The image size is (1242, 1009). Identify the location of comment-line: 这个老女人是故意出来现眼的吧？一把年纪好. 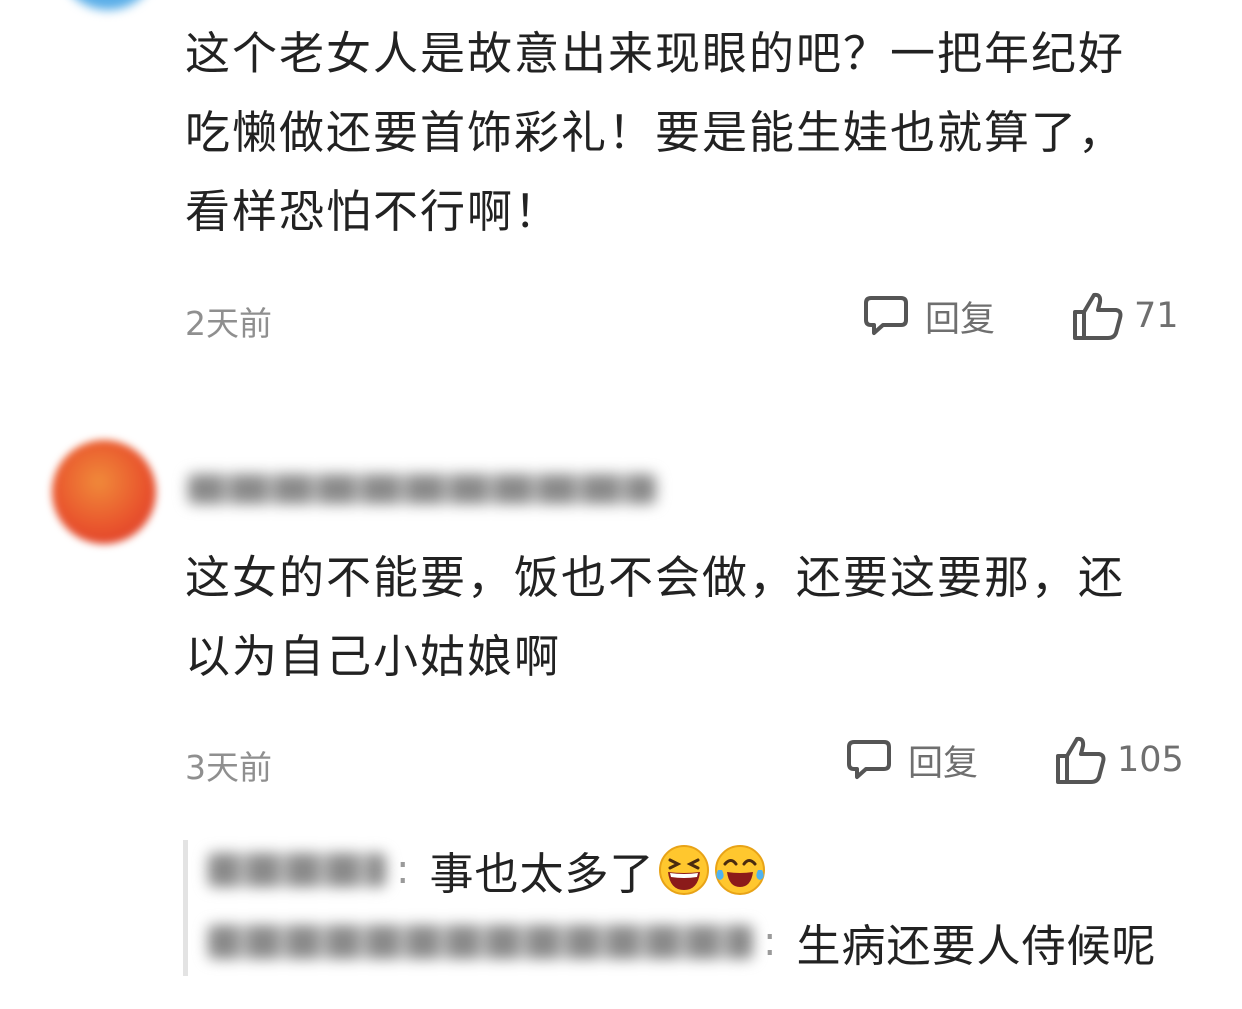
(655, 53).